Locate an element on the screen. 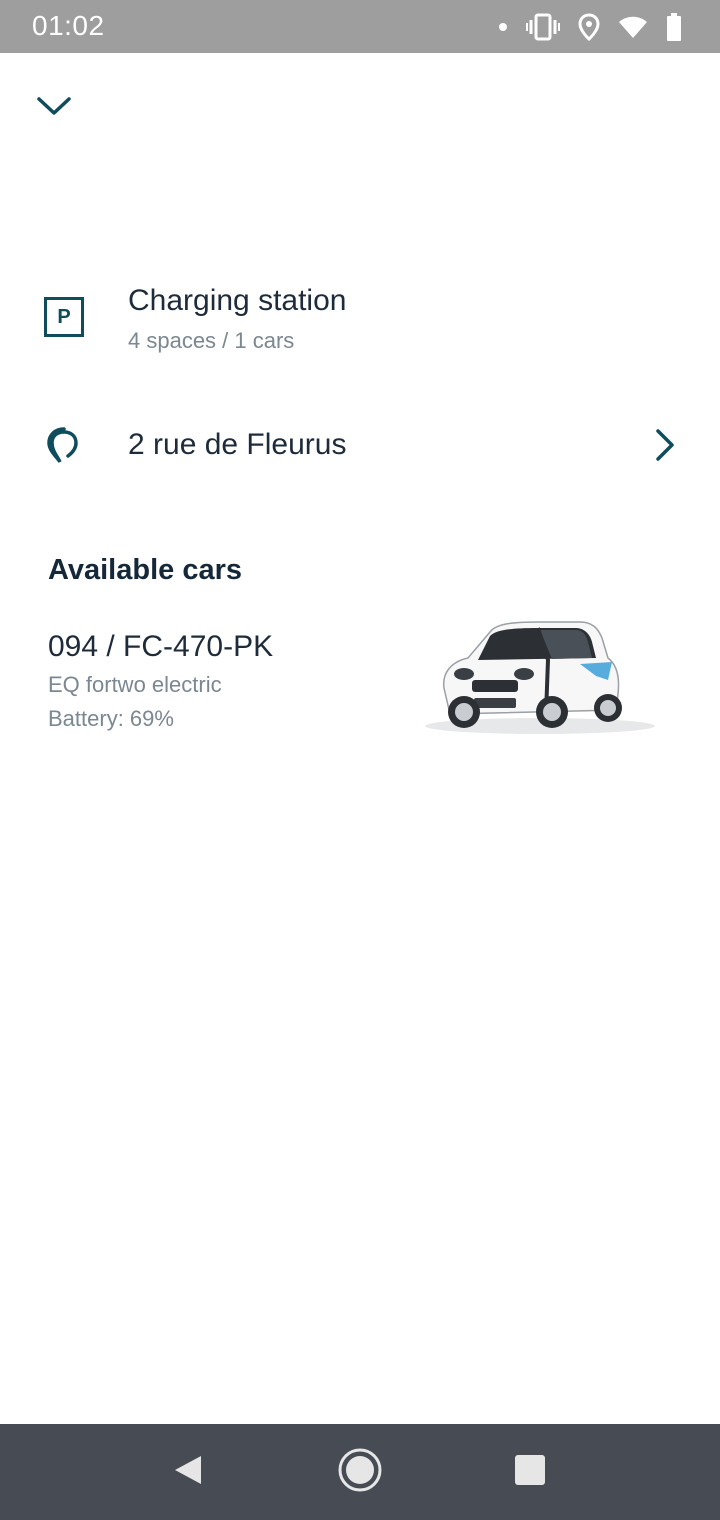  parking-icon: P is located at coordinates (64, 317).